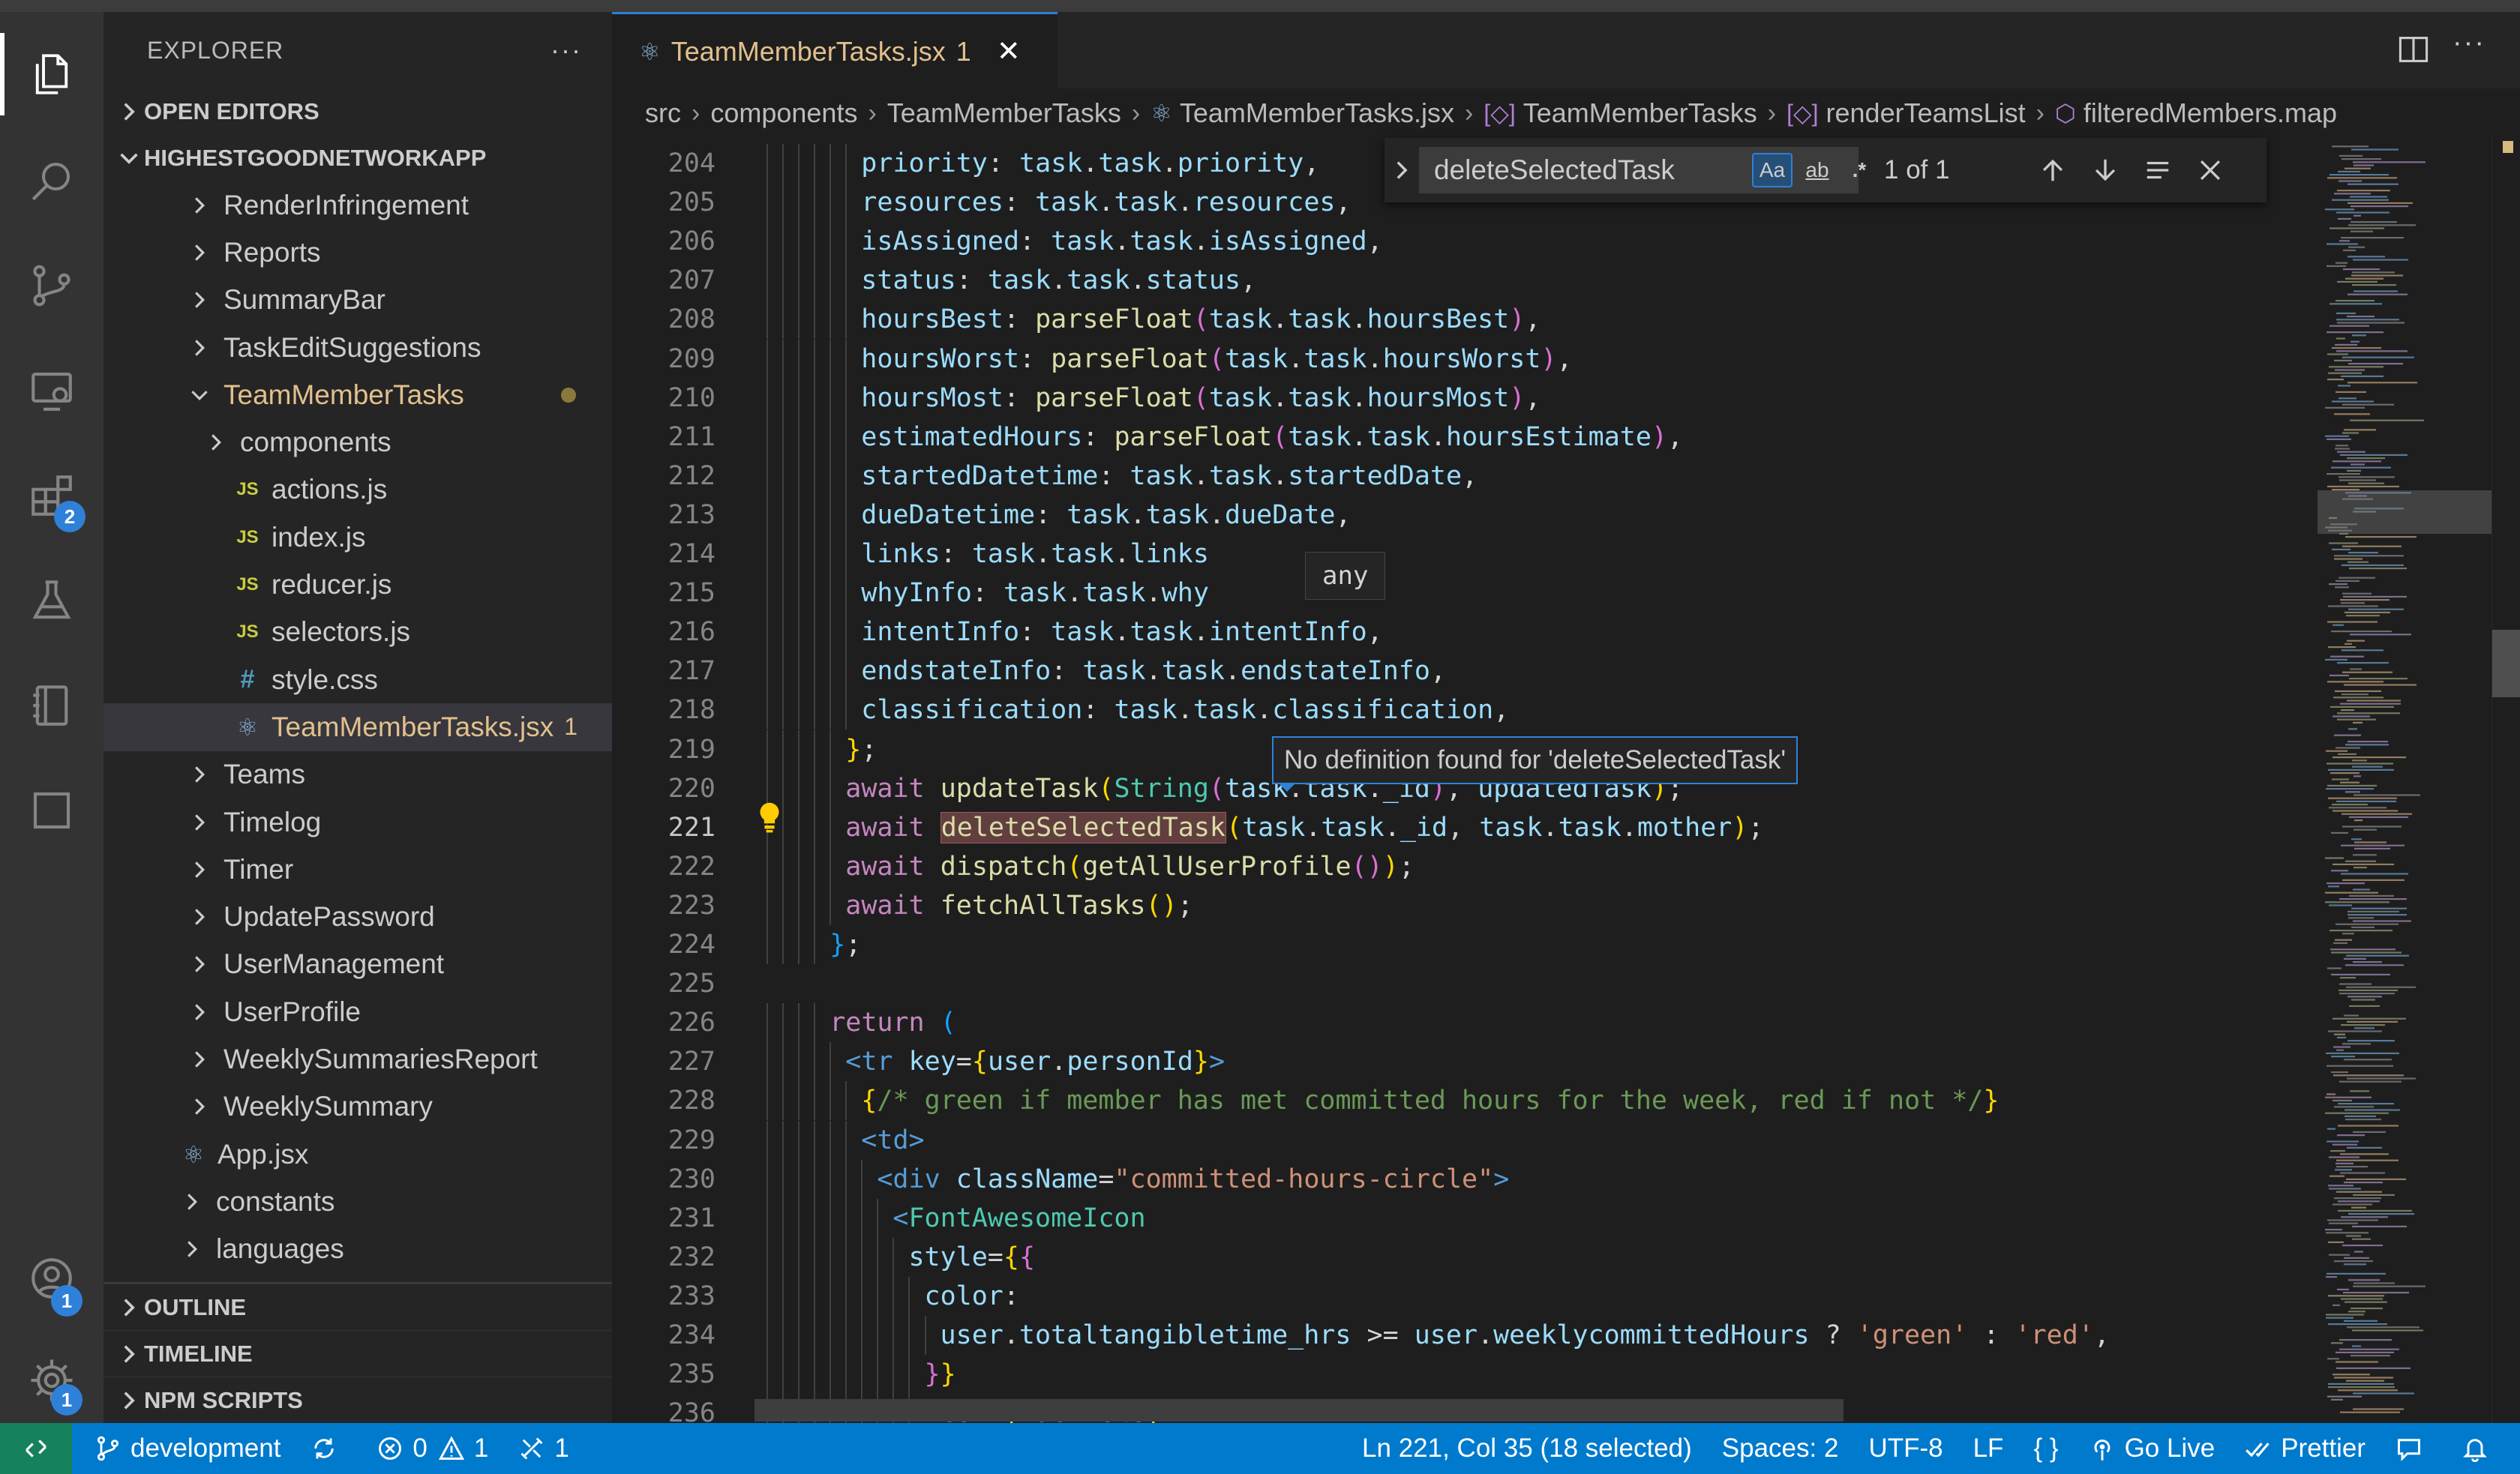  I want to click on search-icon, so click(52, 180).